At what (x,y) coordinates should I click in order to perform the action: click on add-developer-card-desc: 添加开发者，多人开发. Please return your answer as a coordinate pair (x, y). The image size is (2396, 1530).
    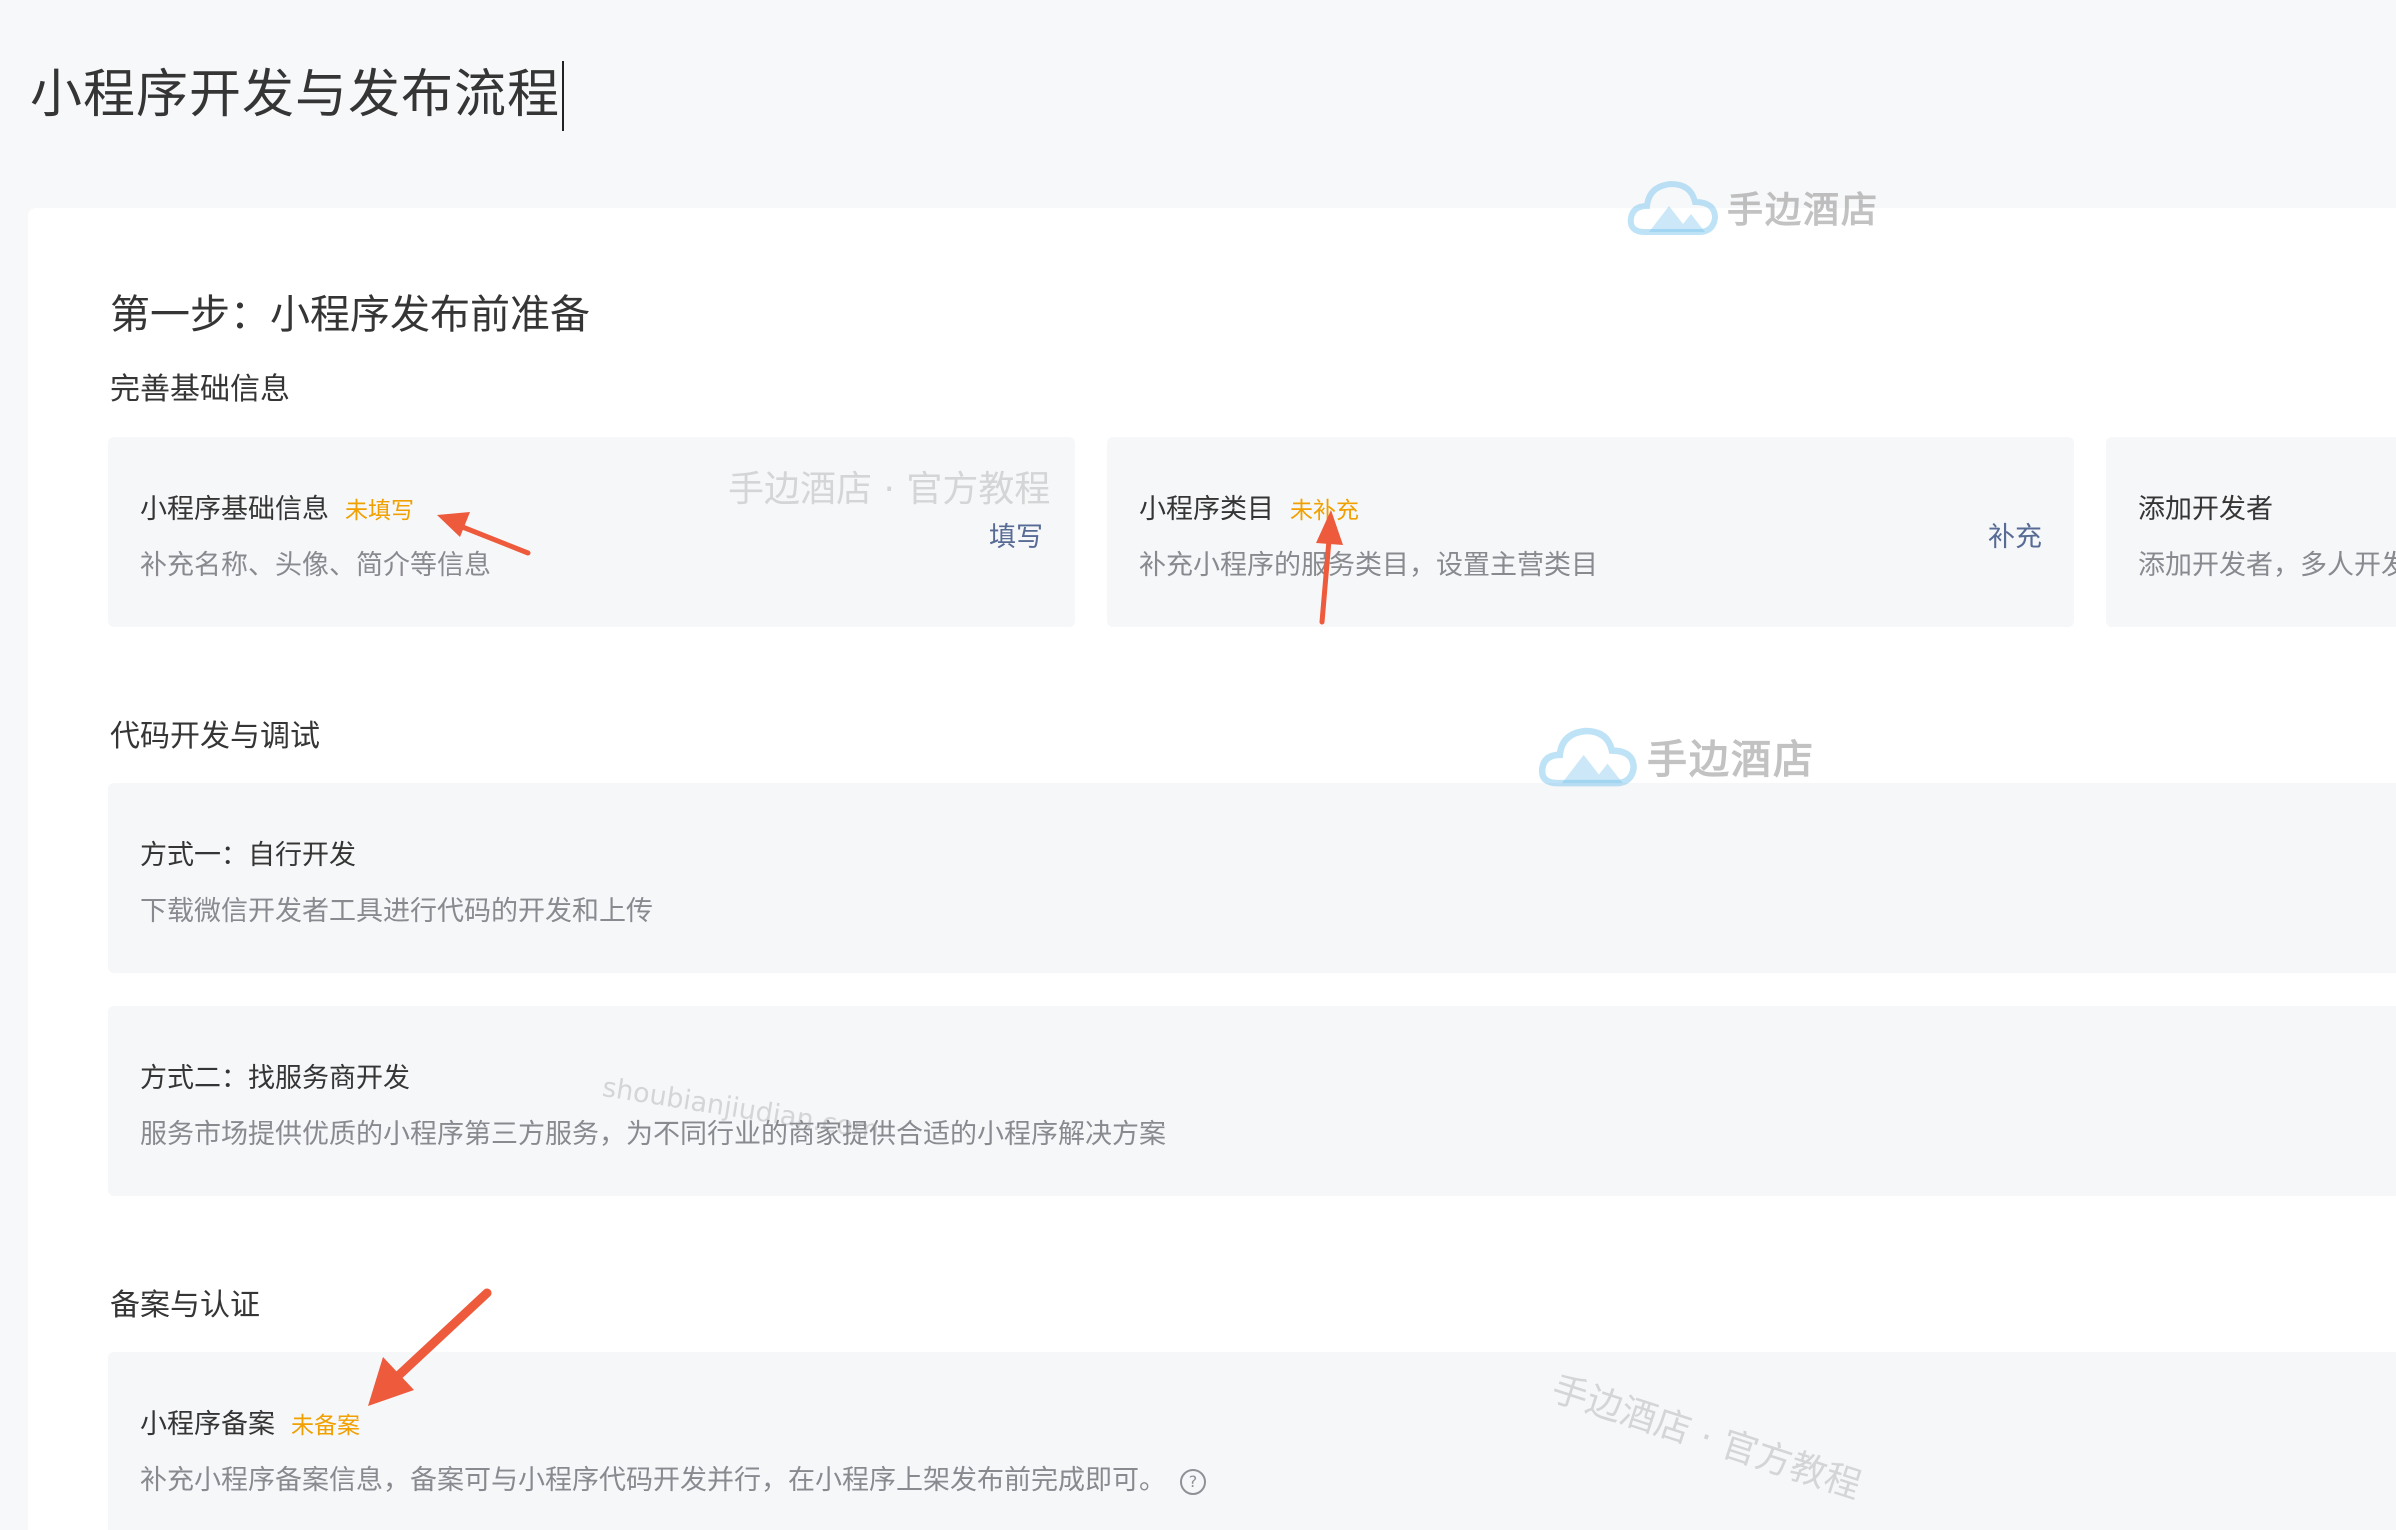
    Looking at the image, I should click on (2267, 565).